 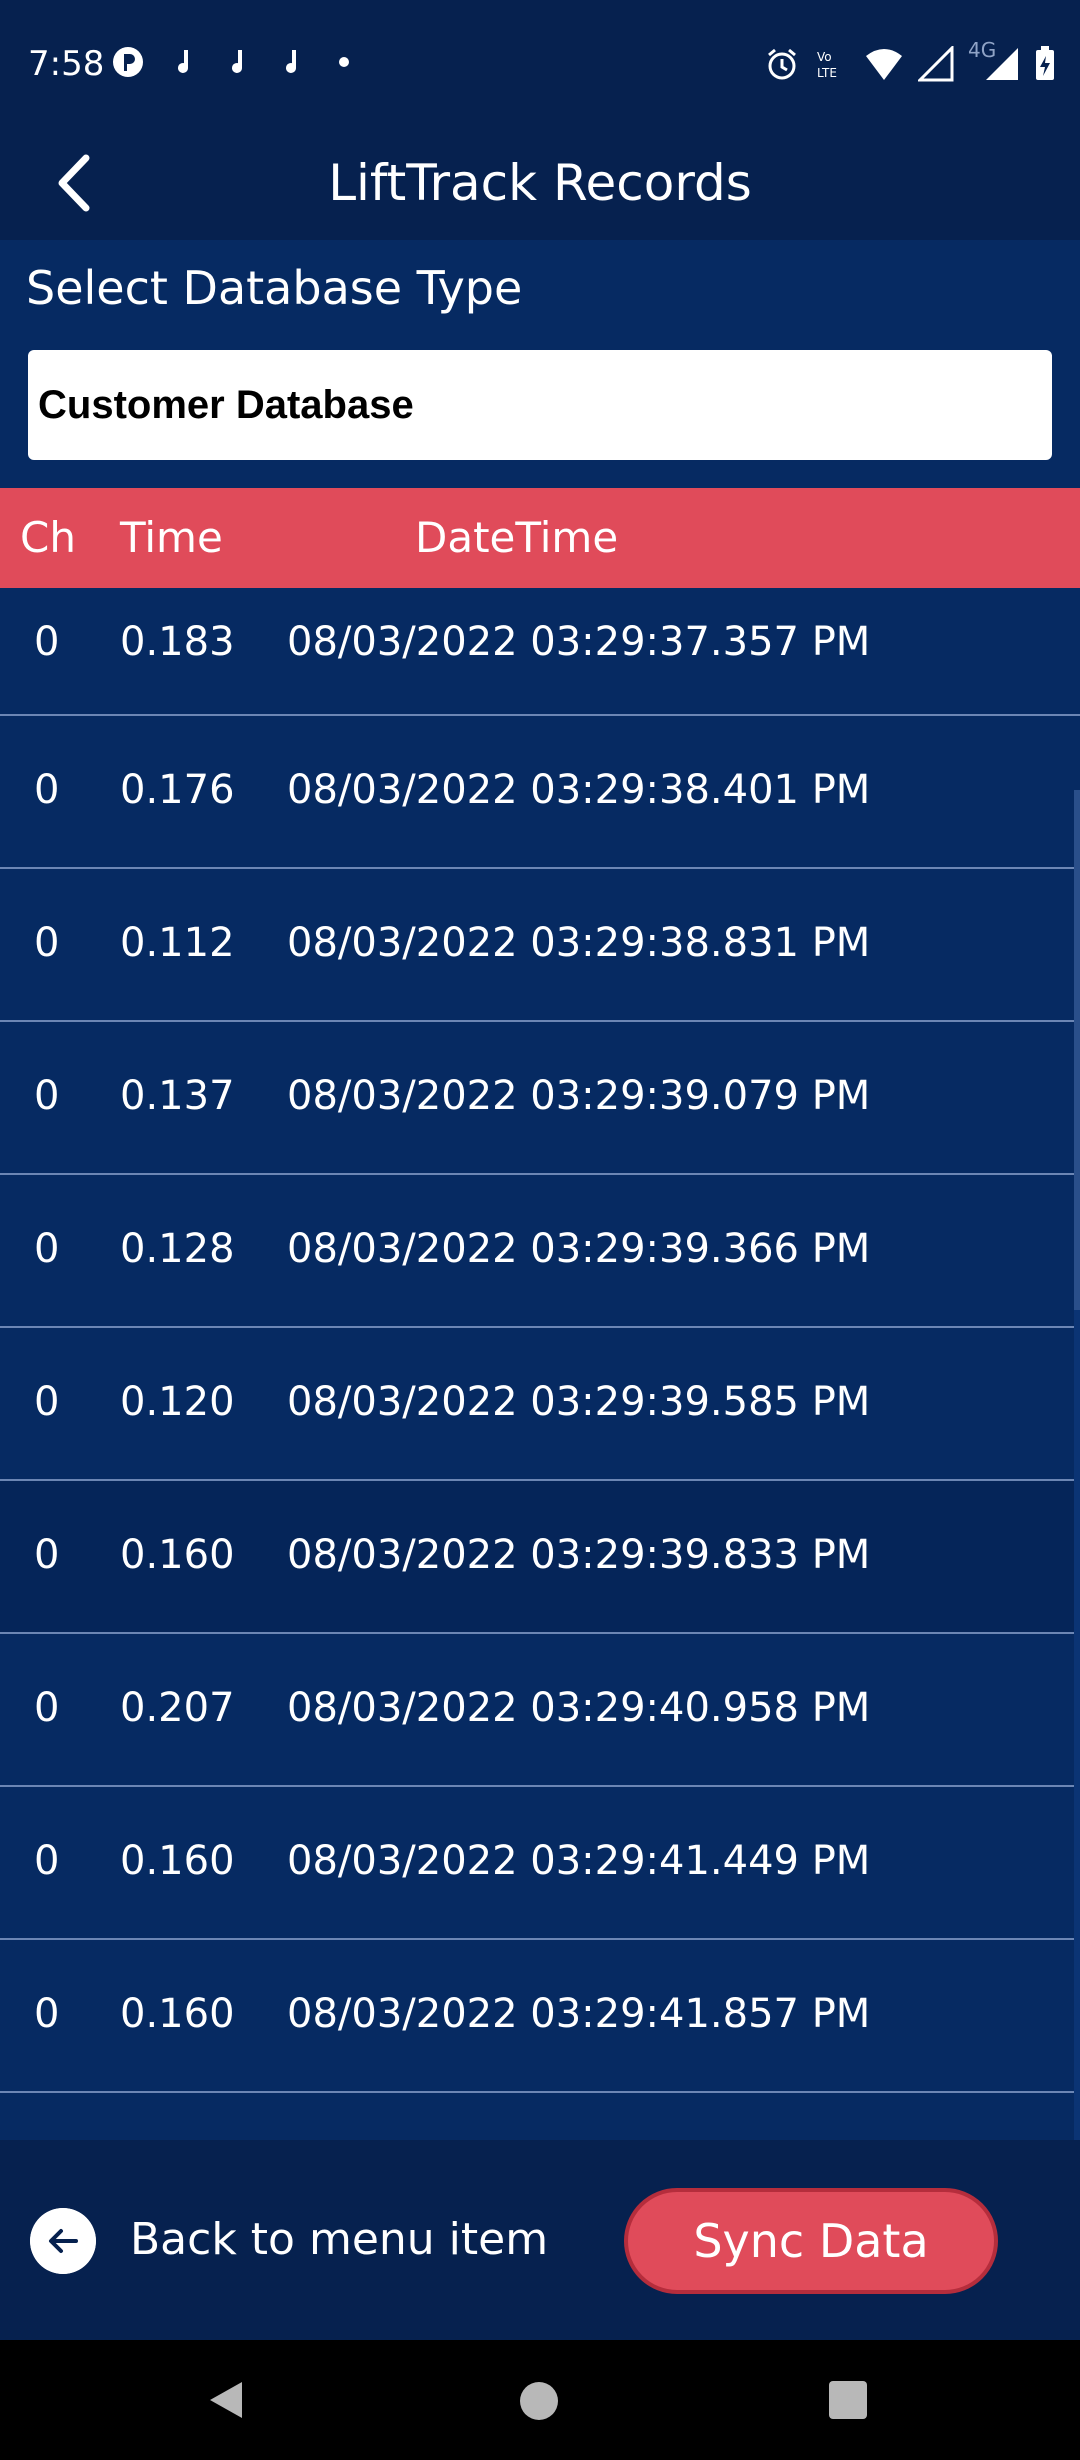 I want to click on table-row: 0 0.128 08/03/2022 03:29:39.366 PM, so click(x=540, y=1251).